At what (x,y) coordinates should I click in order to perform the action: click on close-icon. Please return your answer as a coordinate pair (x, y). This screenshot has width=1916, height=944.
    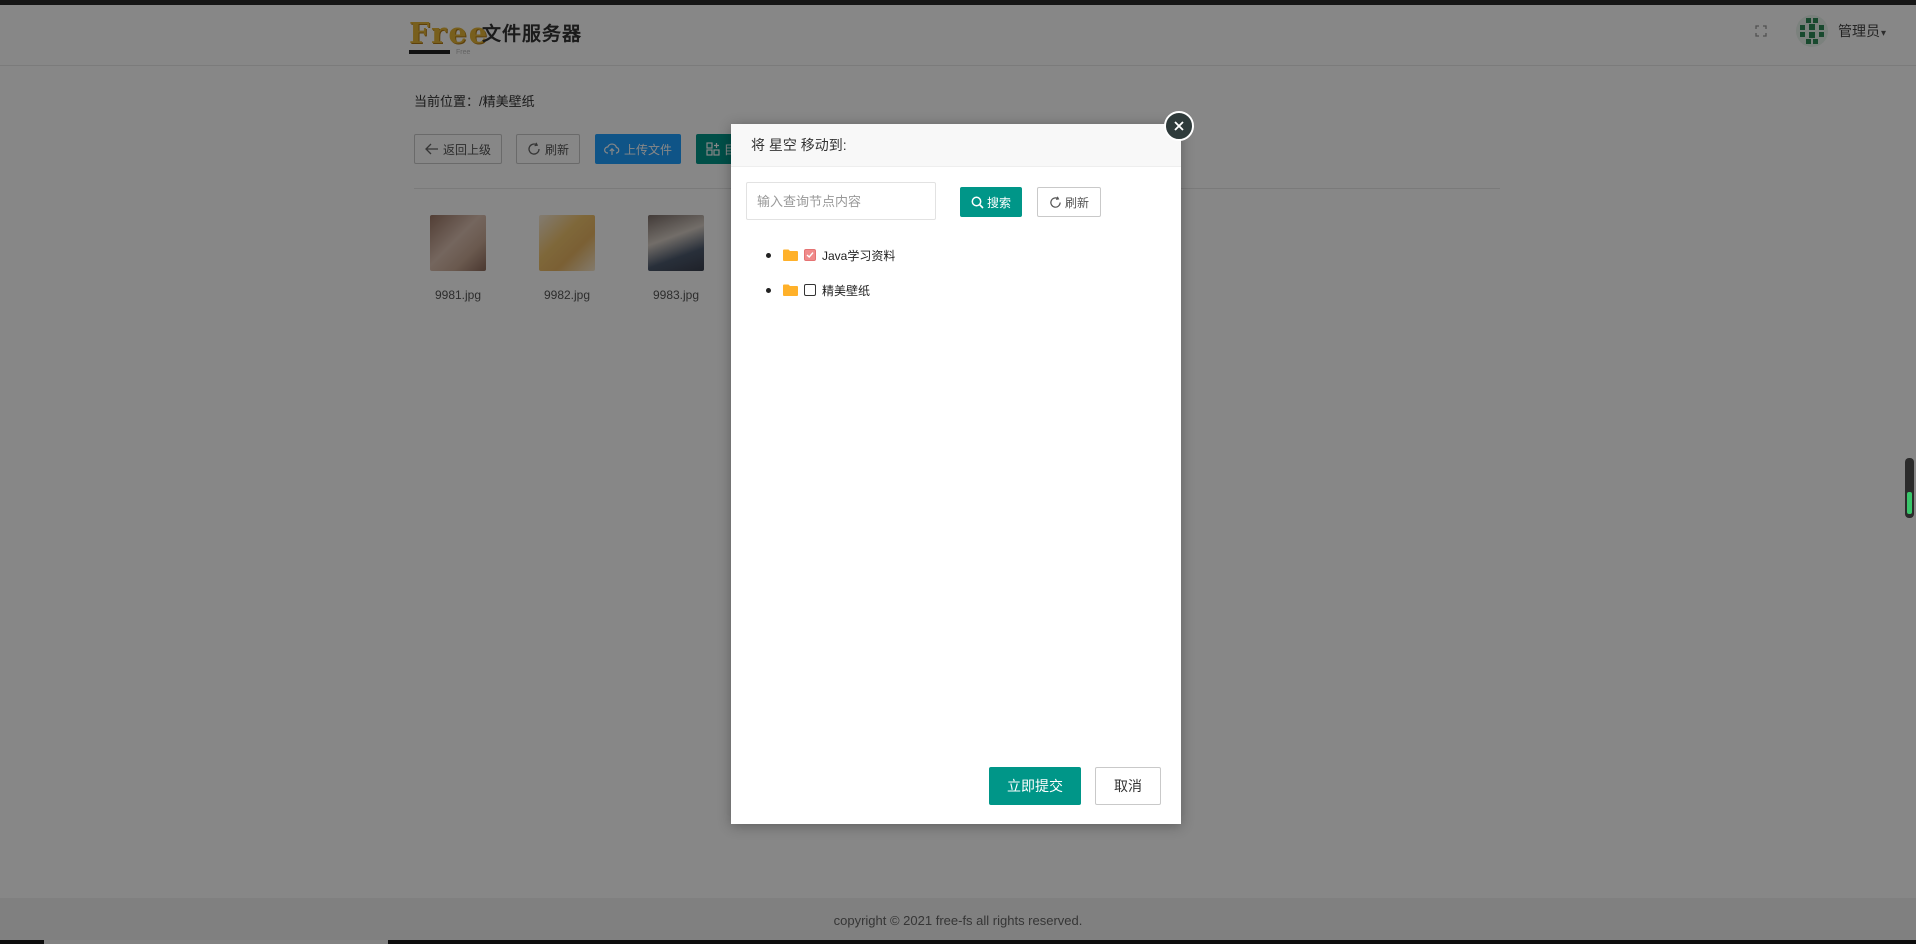
    Looking at the image, I should click on (1179, 126).